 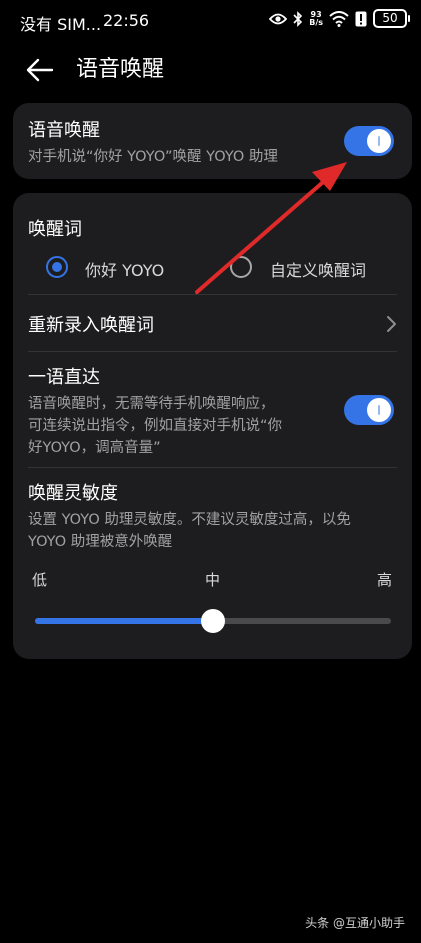 What do you see at coordinates (212, 141) in the screenshot?
I see `voice-wake-card: 语音唤醒 对手机说“你好 YOYO”唤醒 YOYO 助理` at bounding box center [212, 141].